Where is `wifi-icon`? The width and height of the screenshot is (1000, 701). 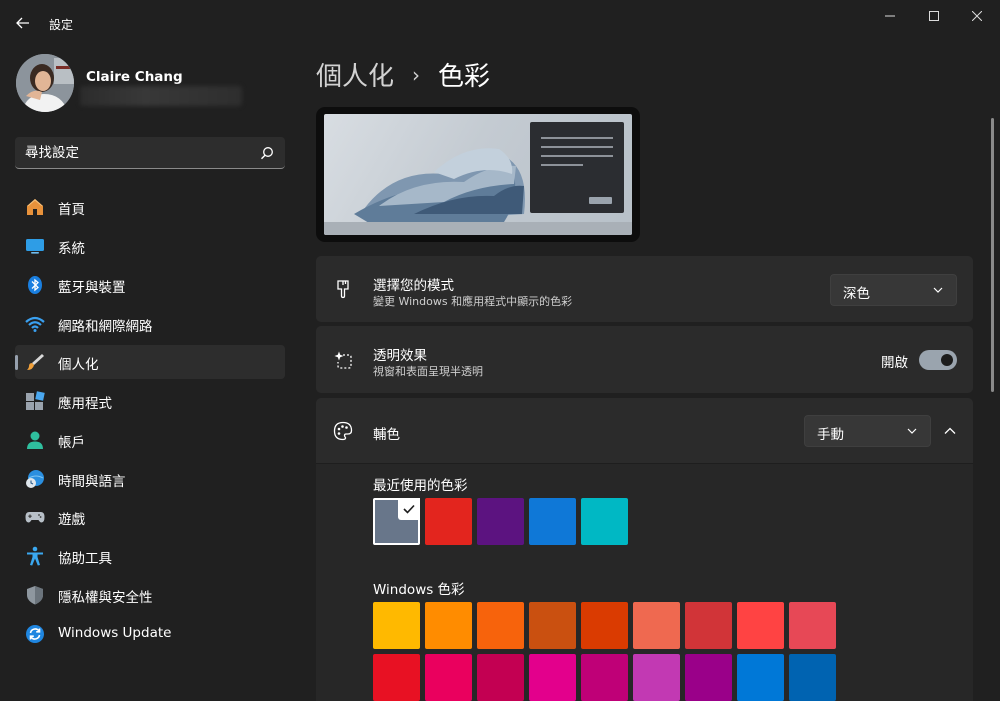
wifi-icon is located at coordinates (35, 324).